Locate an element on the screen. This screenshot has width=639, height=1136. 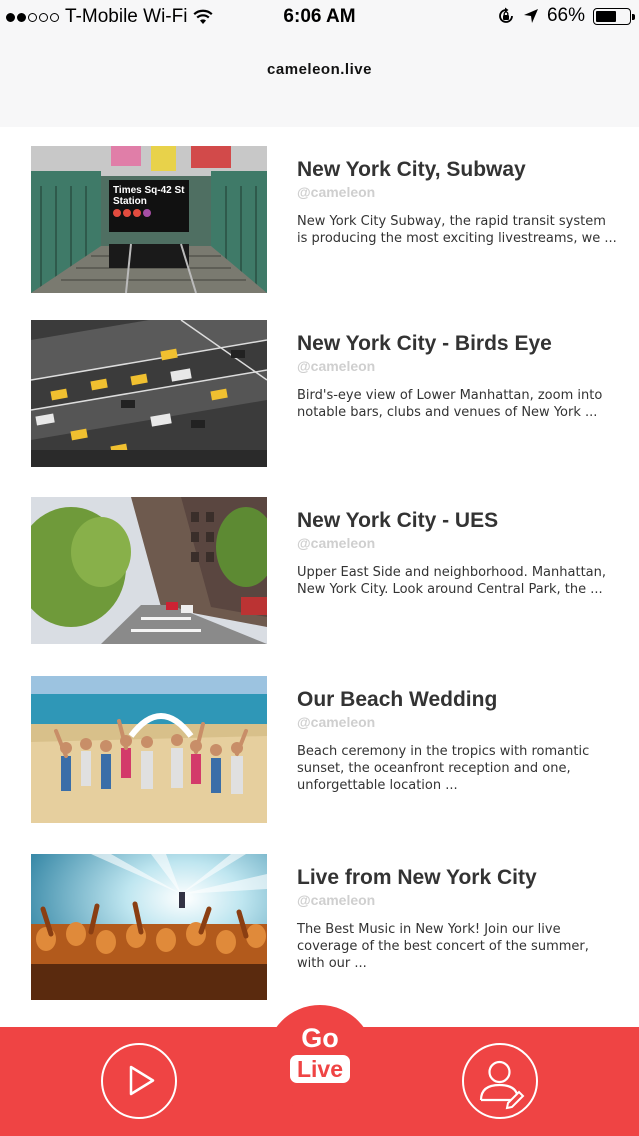
sign-line-2: Station is located at coordinates (130, 201).